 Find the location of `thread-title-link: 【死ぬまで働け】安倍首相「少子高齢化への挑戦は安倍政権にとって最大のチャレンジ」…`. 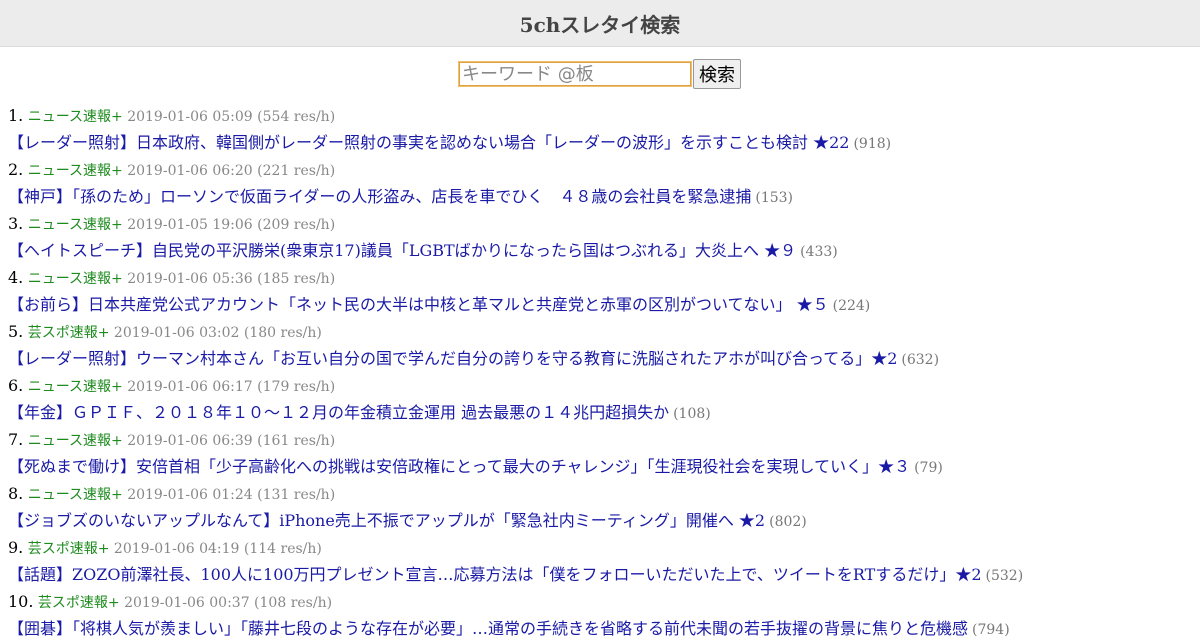

thread-title-link: 【死ぬまで働け】安倍首相「少子高齢化への挑戦は安倍政権にとって最大のチャレンジ」… is located at coordinates (459, 466).